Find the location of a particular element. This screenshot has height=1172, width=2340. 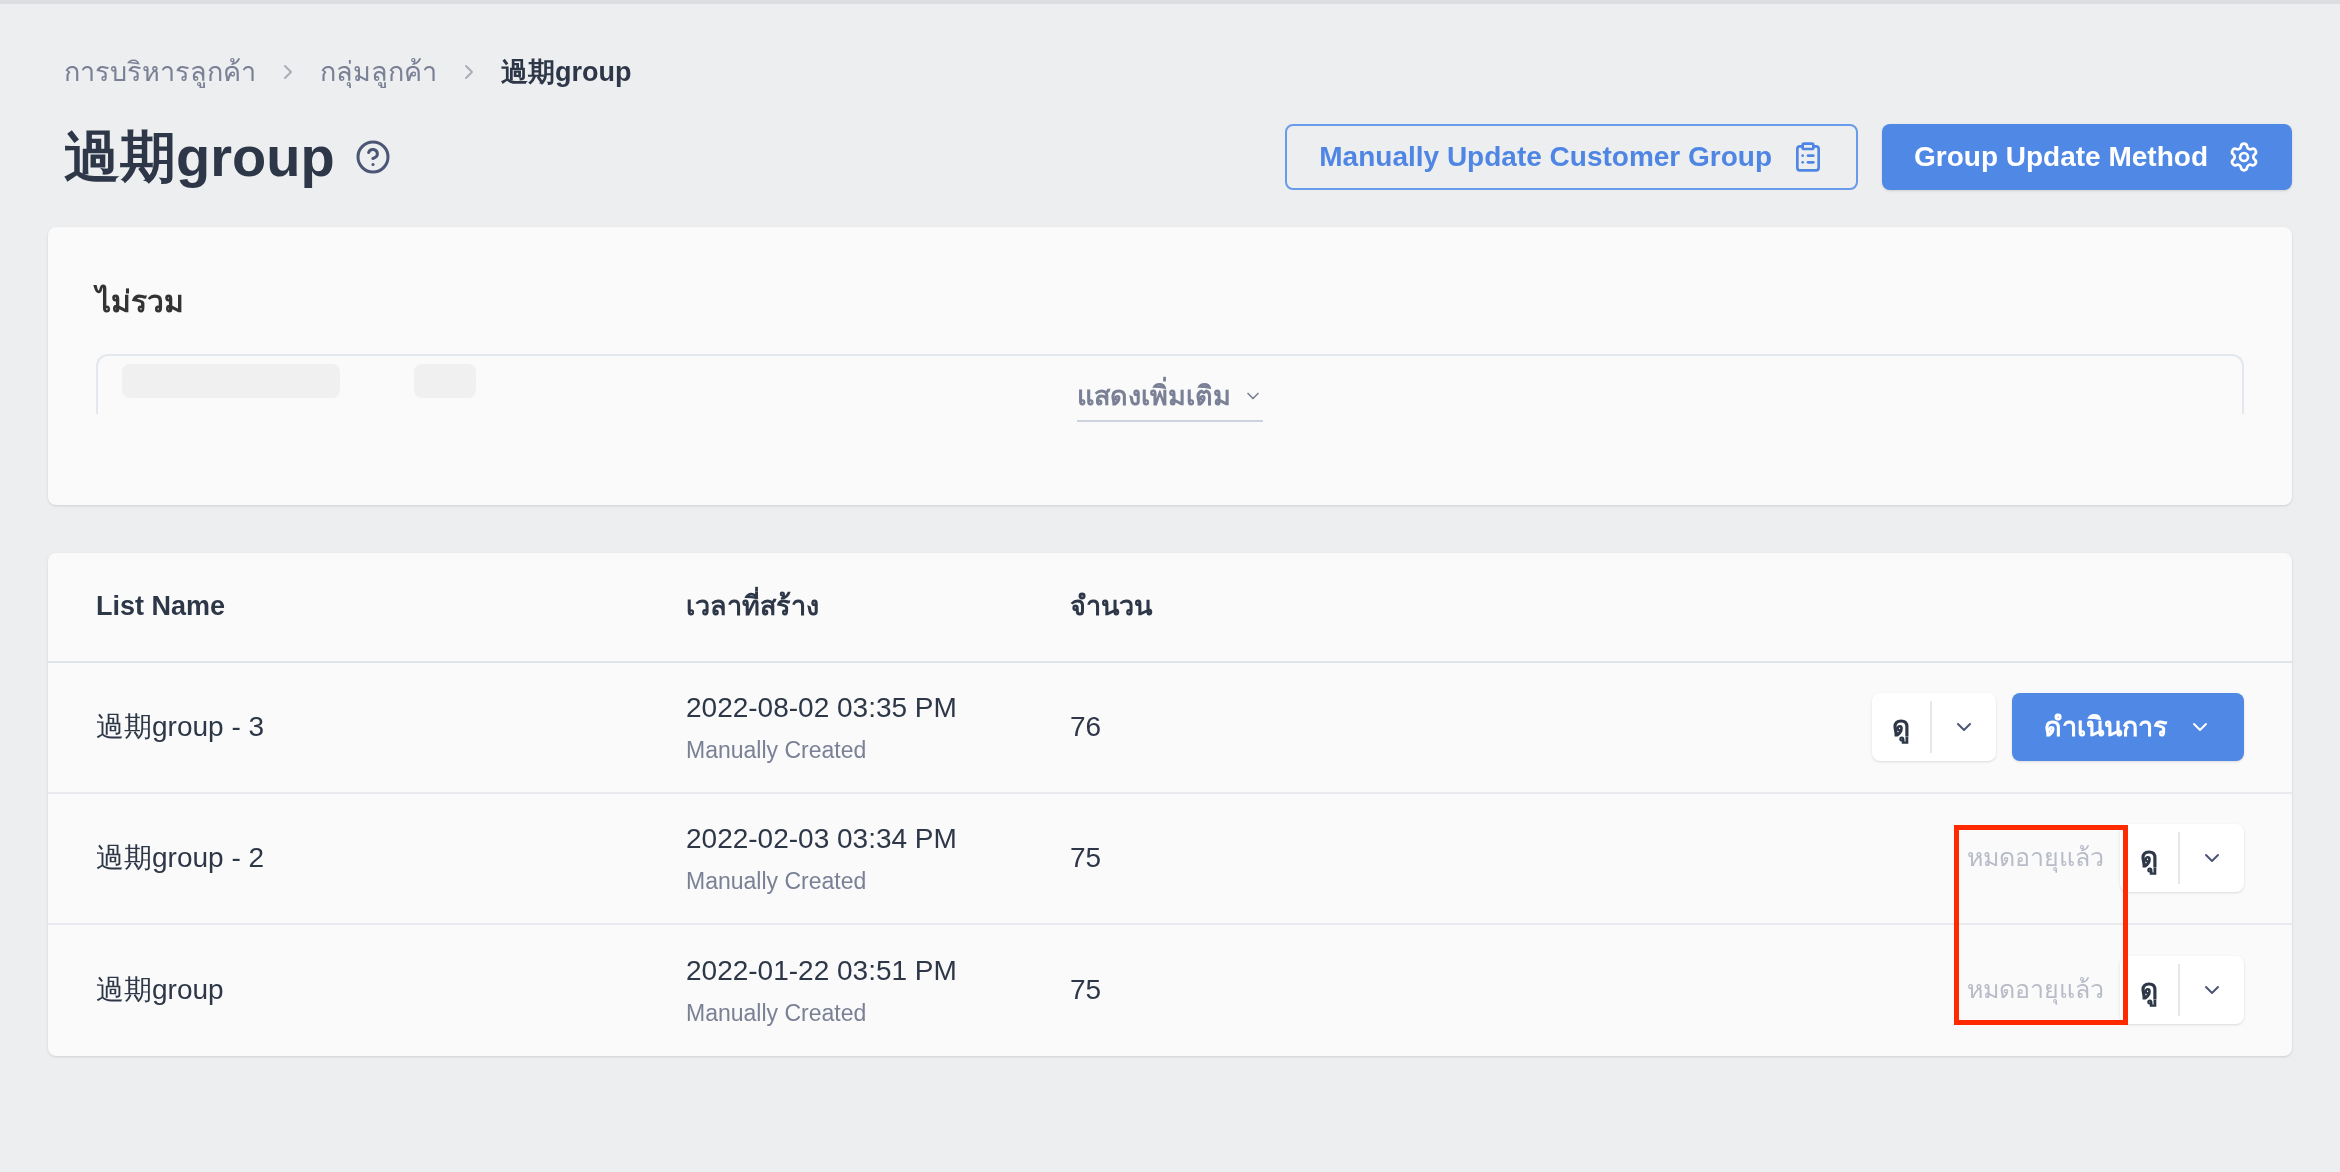

page-title: 過期group is located at coordinates (199, 156).